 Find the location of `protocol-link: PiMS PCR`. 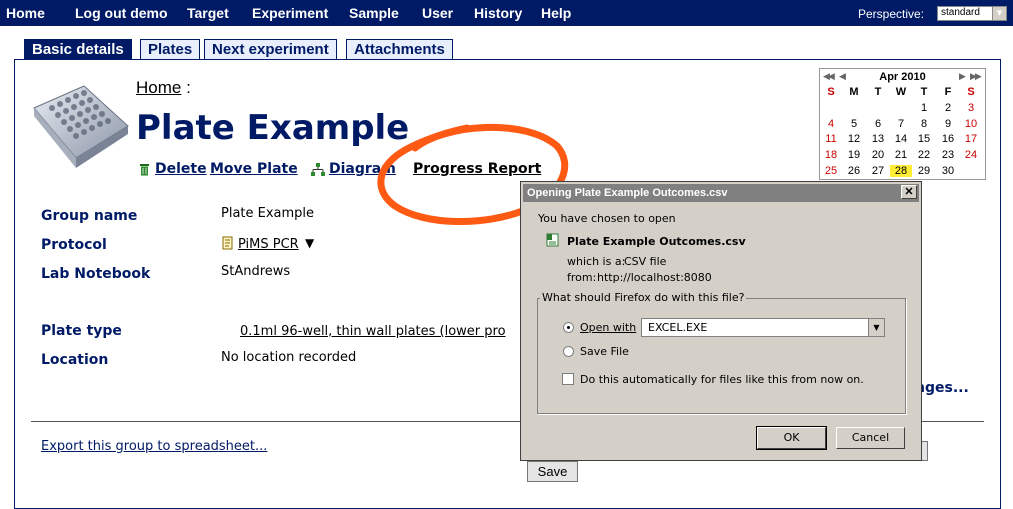

protocol-link: PiMS PCR is located at coordinates (268, 244).